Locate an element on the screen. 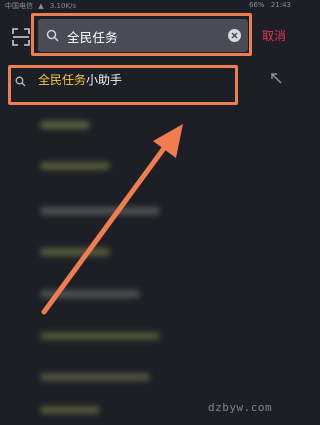 This screenshot has width=320, height=425. watermark: dzbyw.com is located at coordinates (240, 407).